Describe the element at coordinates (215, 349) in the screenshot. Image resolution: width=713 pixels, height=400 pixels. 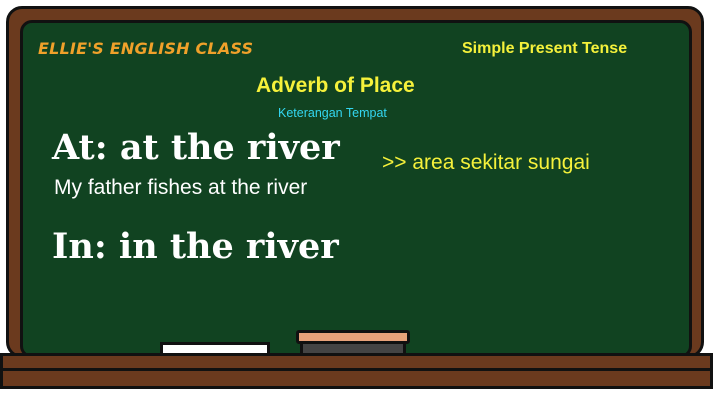
I see `chalk-stick` at that location.